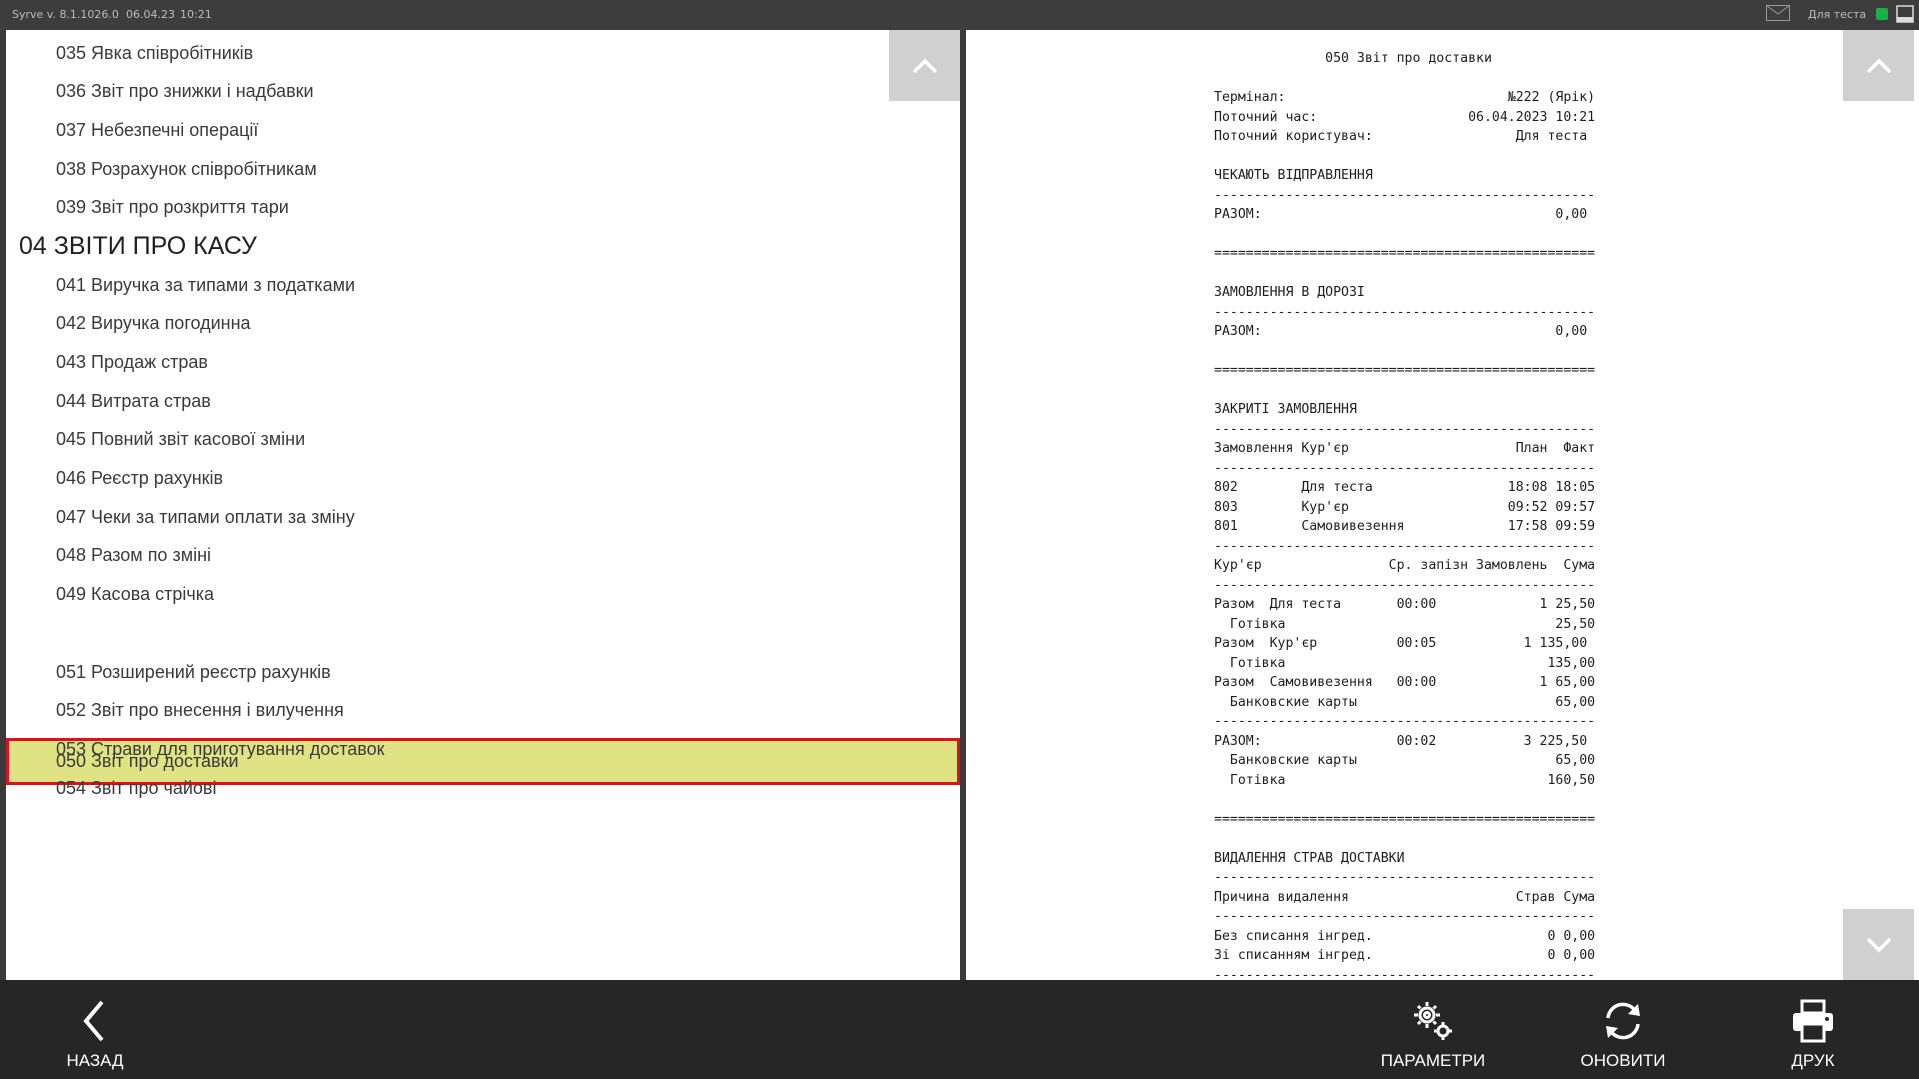 Image resolution: width=1919 pixels, height=1079 pixels. I want to click on current-date: 06.04.23, so click(150, 14).